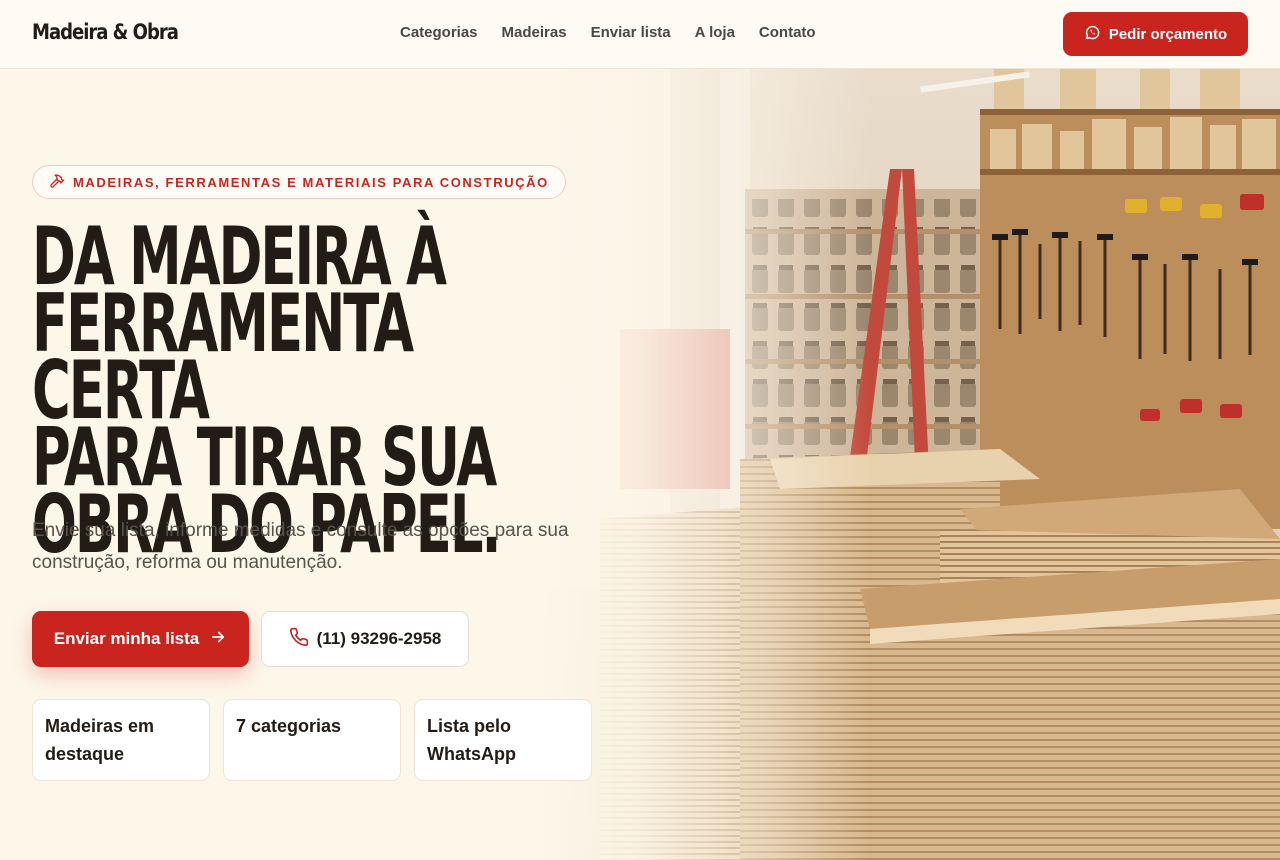 The width and height of the screenshot is (1280, 860). I want to click on feature-card-categorias: 7 categorias, so click(312, 740).